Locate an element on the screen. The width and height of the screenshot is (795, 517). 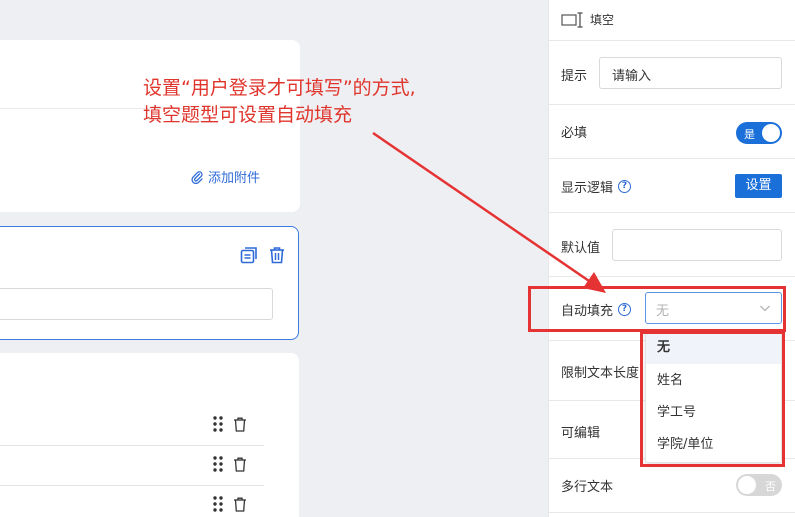
trash-icon is located at coordinates (277, 255).